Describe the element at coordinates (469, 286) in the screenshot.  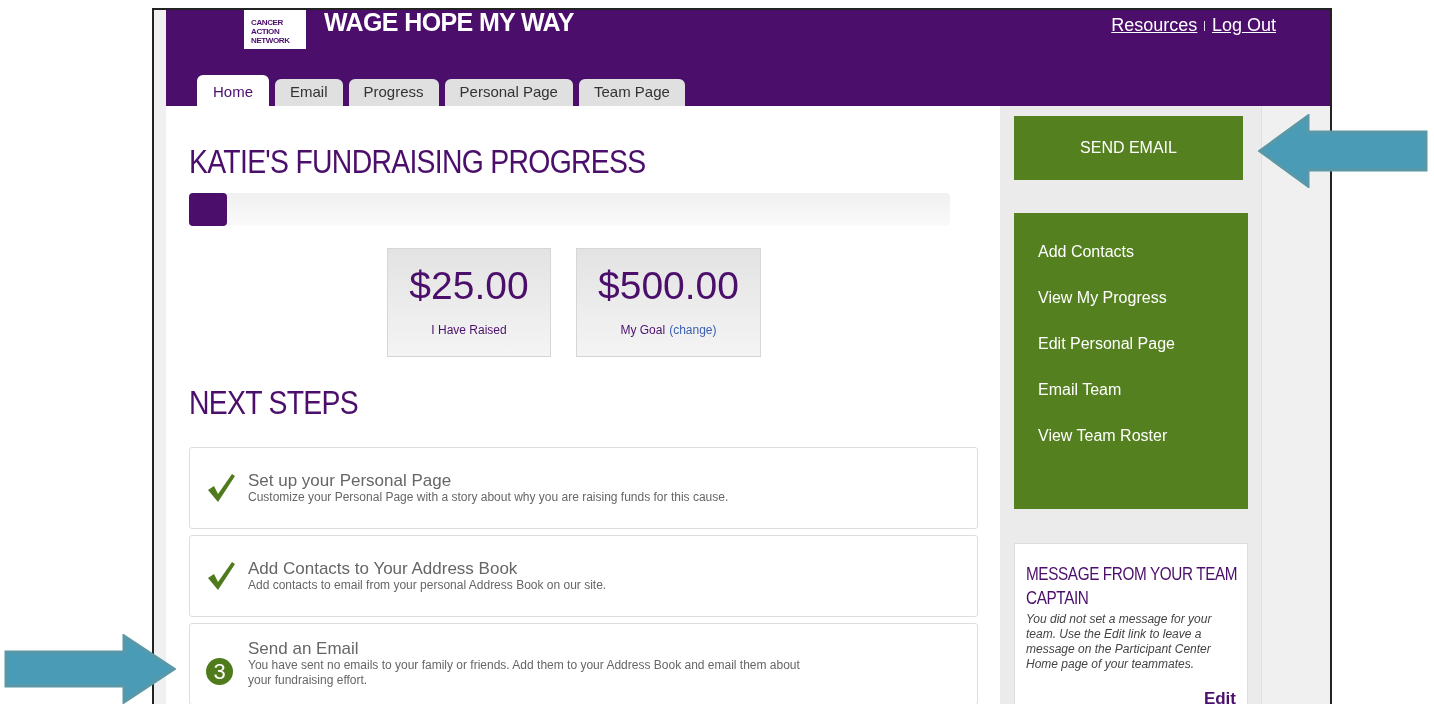
I see `stat-amount: $25.00` at that location.